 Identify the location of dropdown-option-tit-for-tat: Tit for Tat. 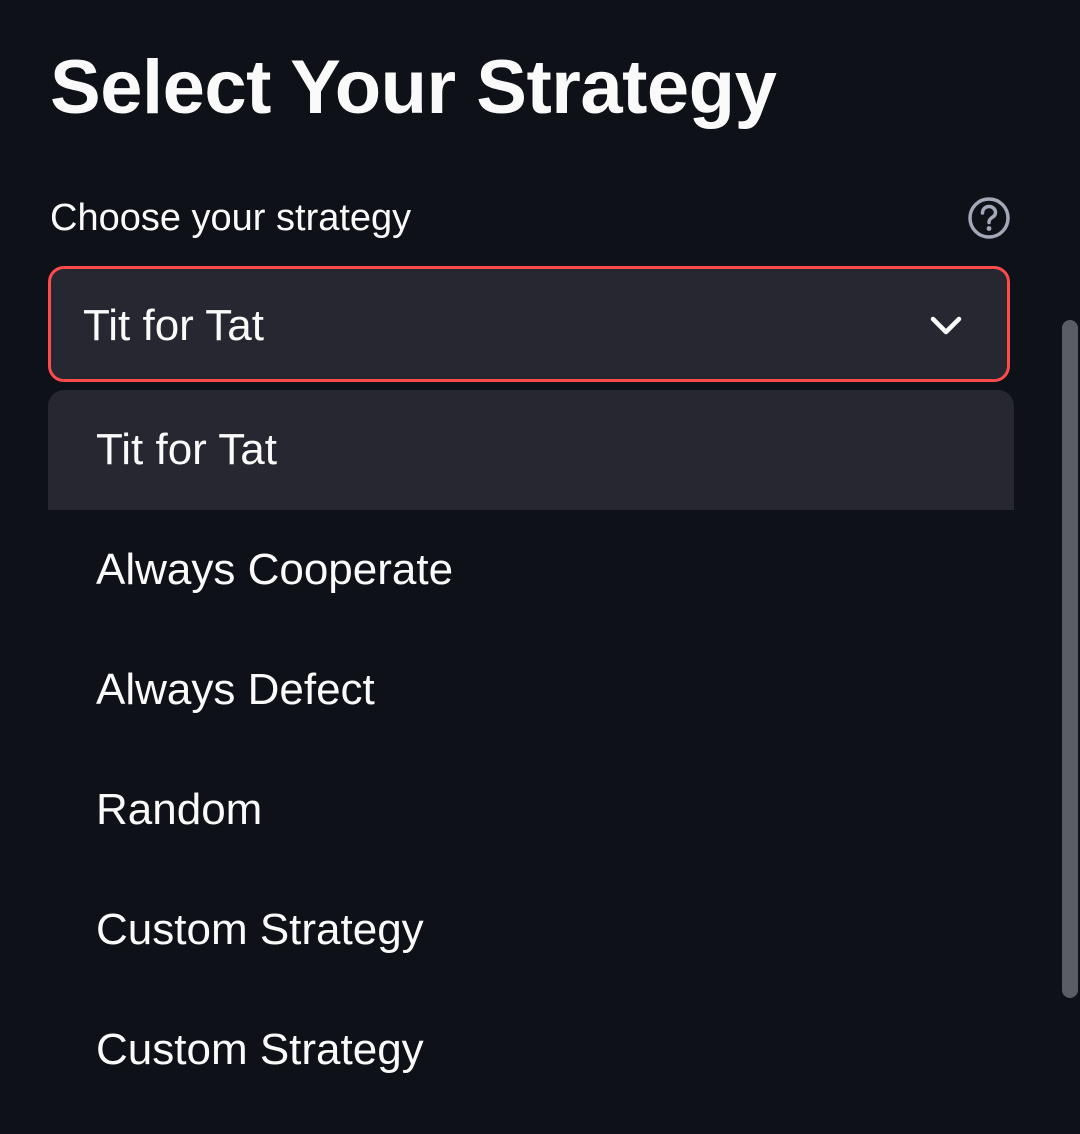
(531, 450).